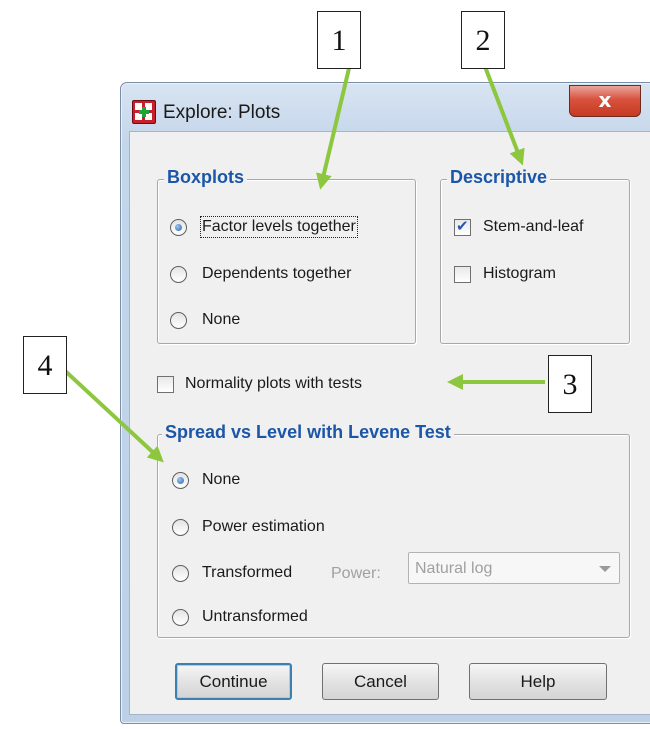 This screenshot has width=650, height=729. What do you see at coordinates (570, 384) in the screenshot?
I see `callout-3: 3` at bounding box center [570, 384].